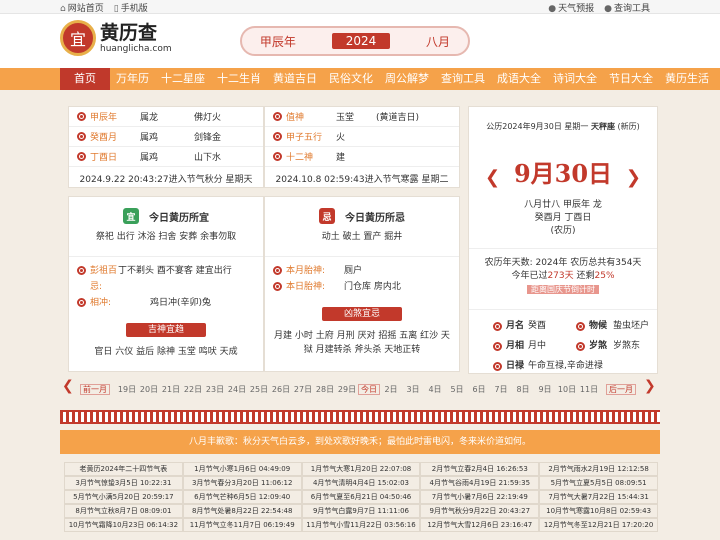 This screenshot has width=720, height=540. What do you see at coordinates (68, 386) in the screenshot?
I see `strip-prev-arrow-icon: ❮` at bounding box center [68, 386].